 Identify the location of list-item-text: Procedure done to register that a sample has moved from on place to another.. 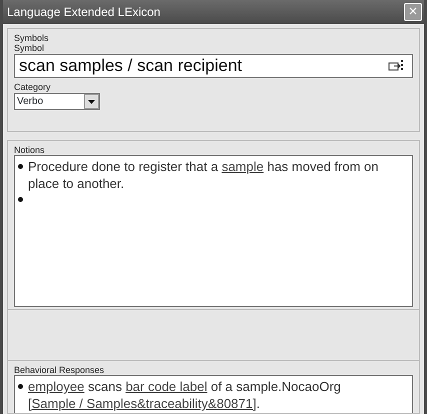
(204, 175).